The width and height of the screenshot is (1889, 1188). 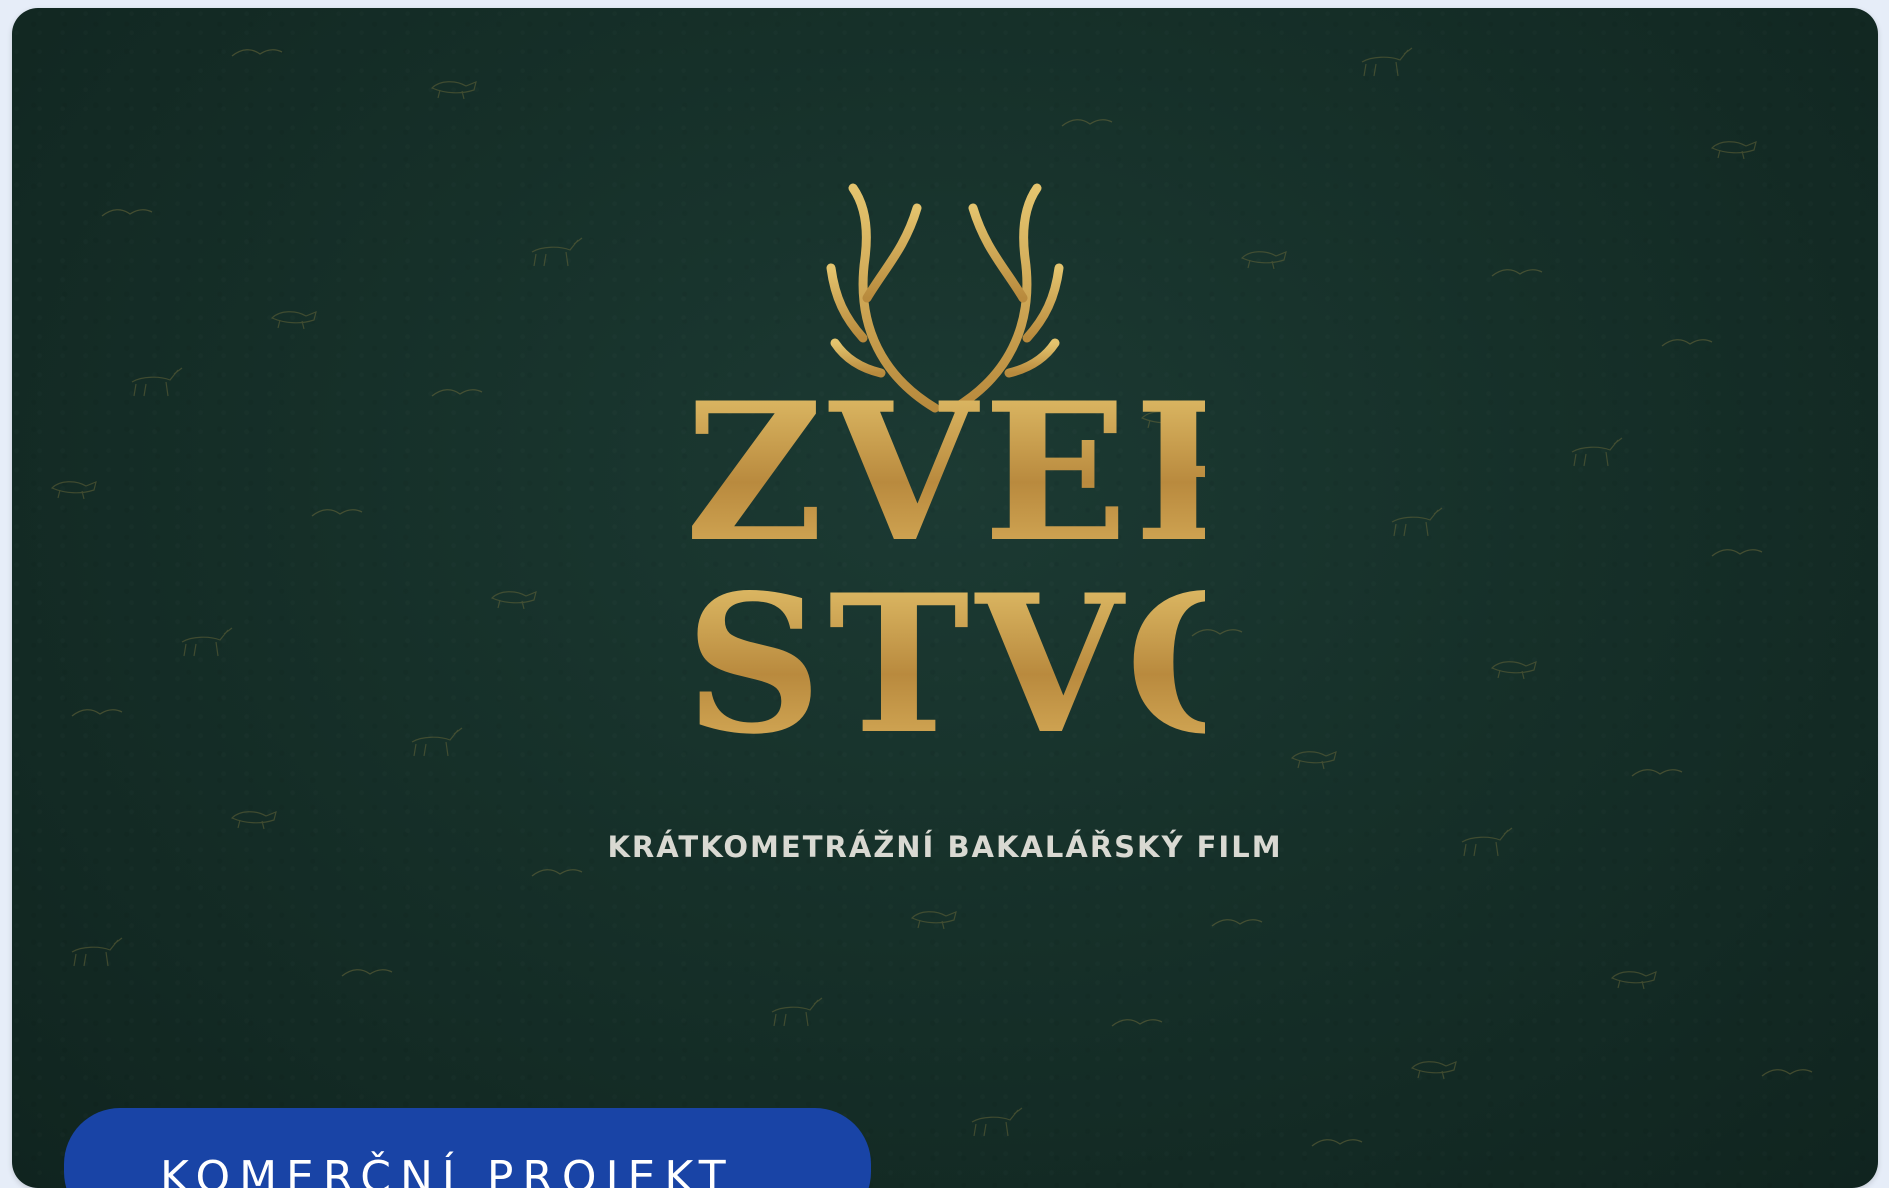 I want to click on film-subtitle: KRÁTKOMETRÁŽNÍ BAKALÁŘSKÝ FILM, so click(x=945, y=847).